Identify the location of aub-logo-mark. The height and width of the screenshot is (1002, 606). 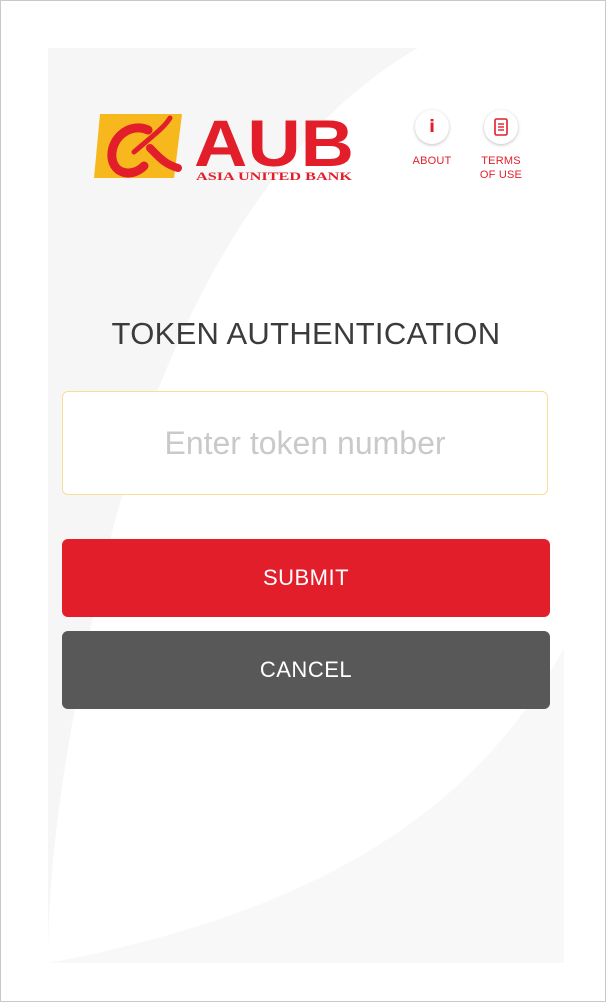
(138, 146).